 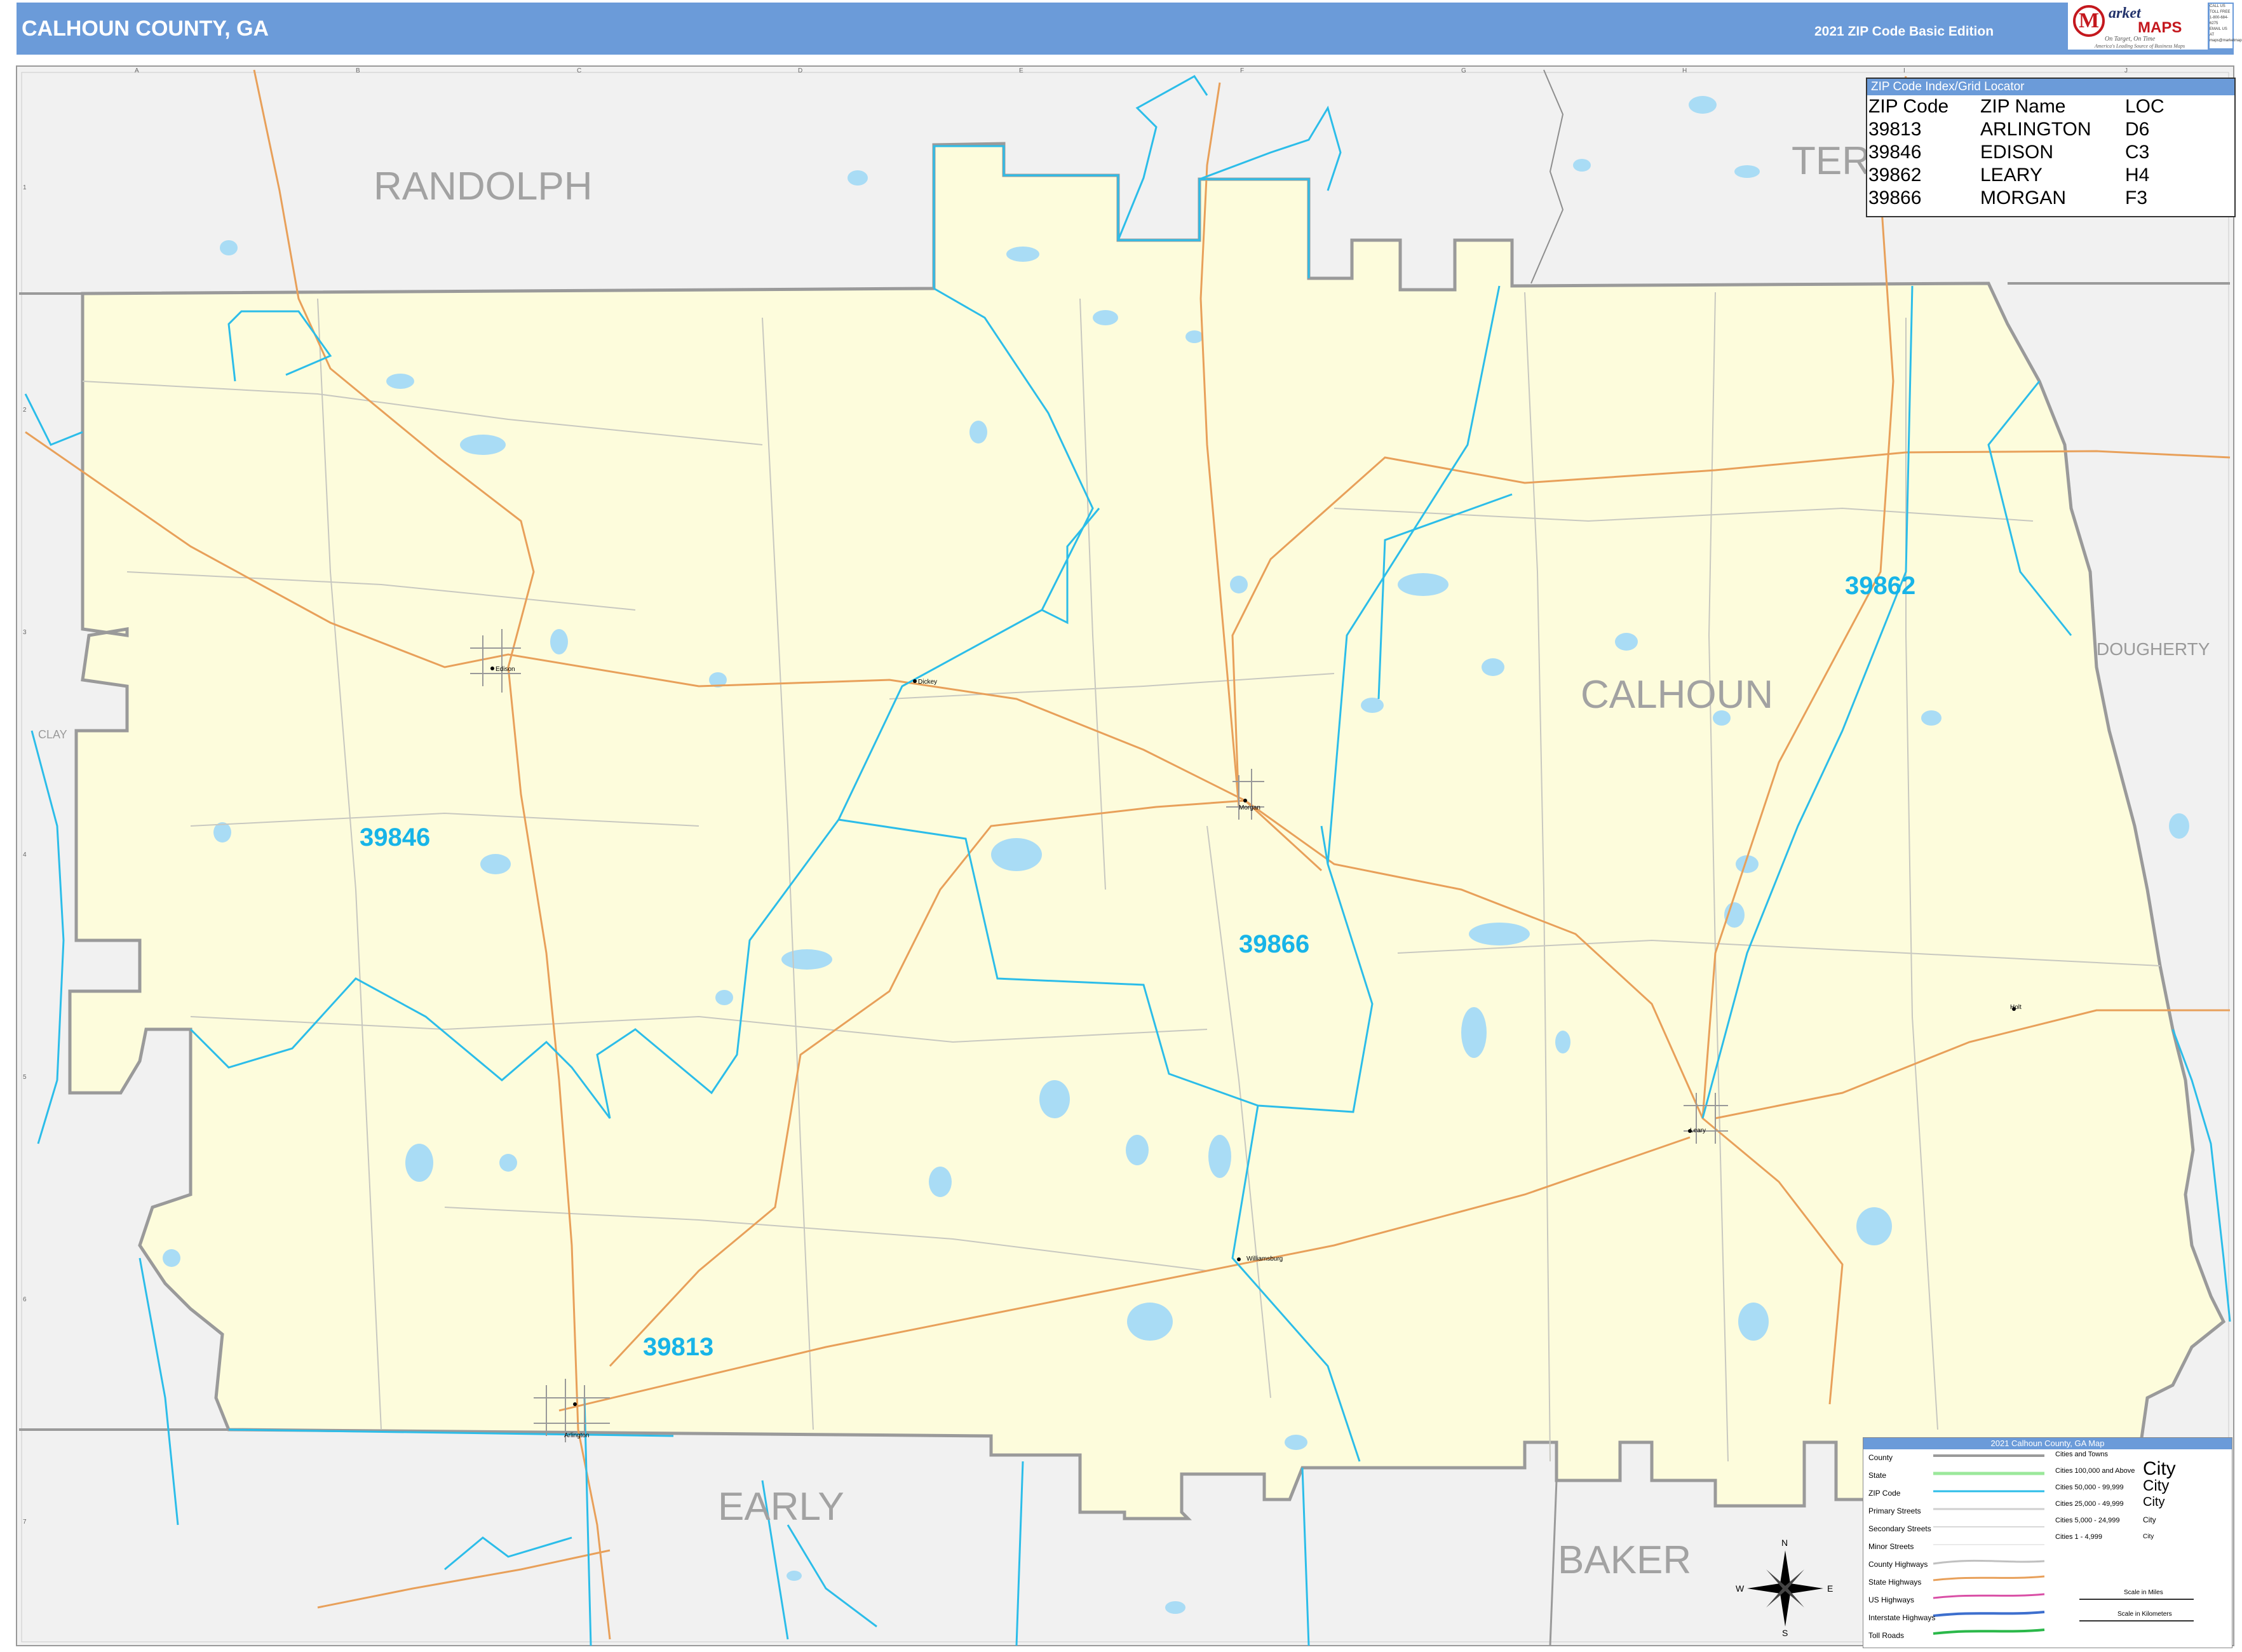 I want to click on loc-cell: D6, so click(x=2137, y=130).